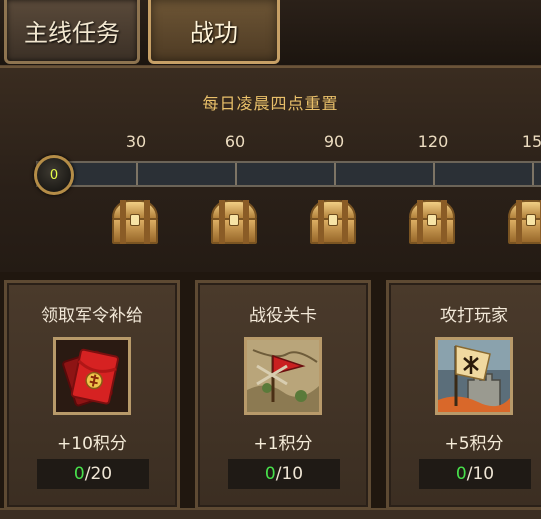  Describe the element at coordinates (474, 376) in the screenshot. I see `attack-castle-icon` at that location.